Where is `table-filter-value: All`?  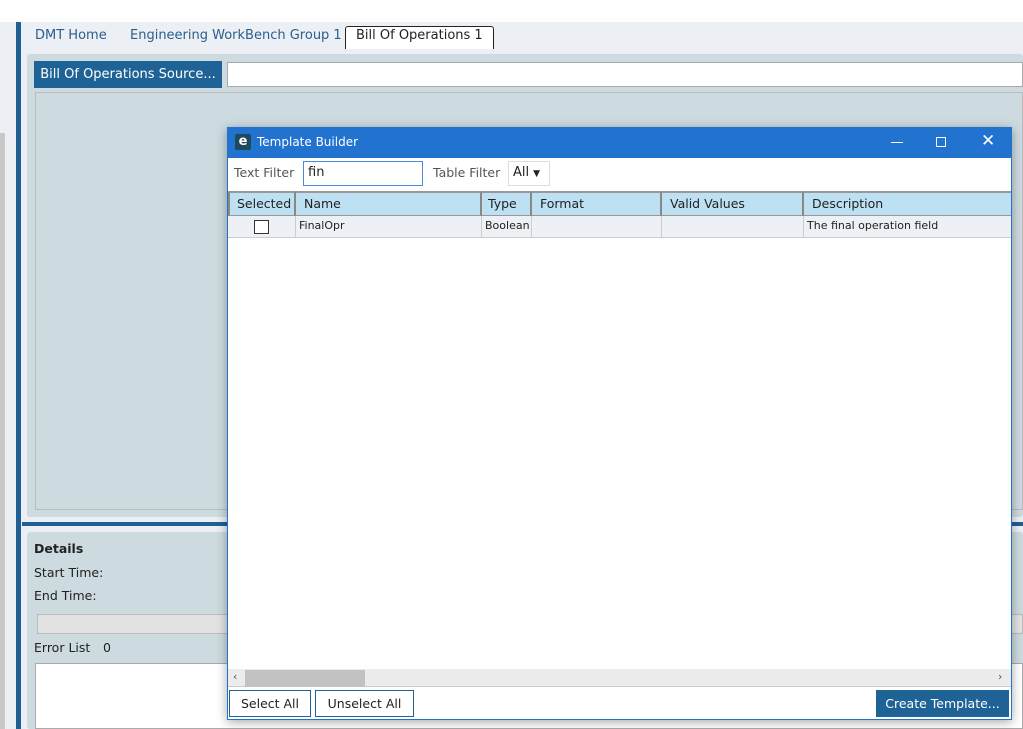 table-filter-value: All is located at coordinates (521, 172).